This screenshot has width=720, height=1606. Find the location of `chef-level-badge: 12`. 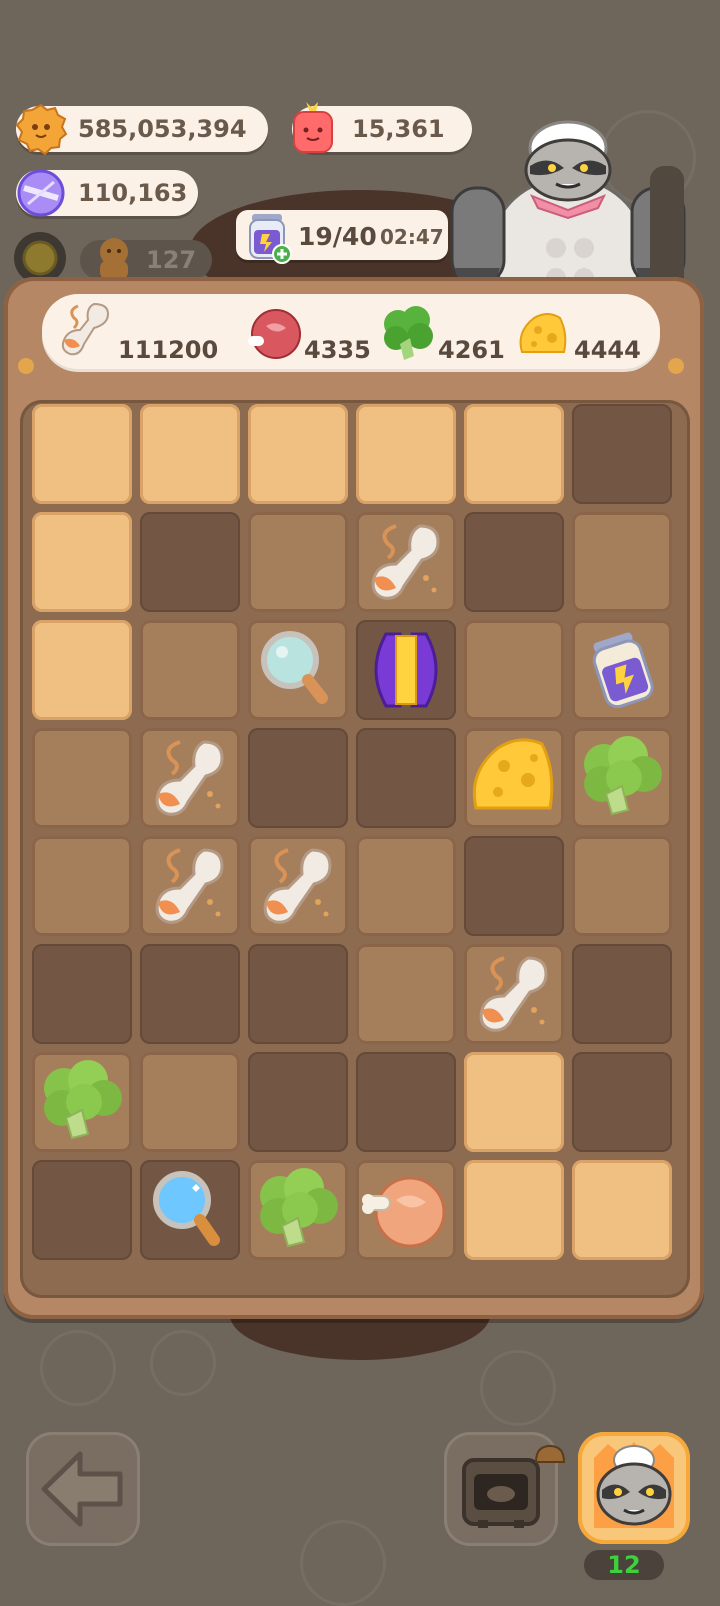

chef-level-badge: 12 is located at coordinates (624, 1565).